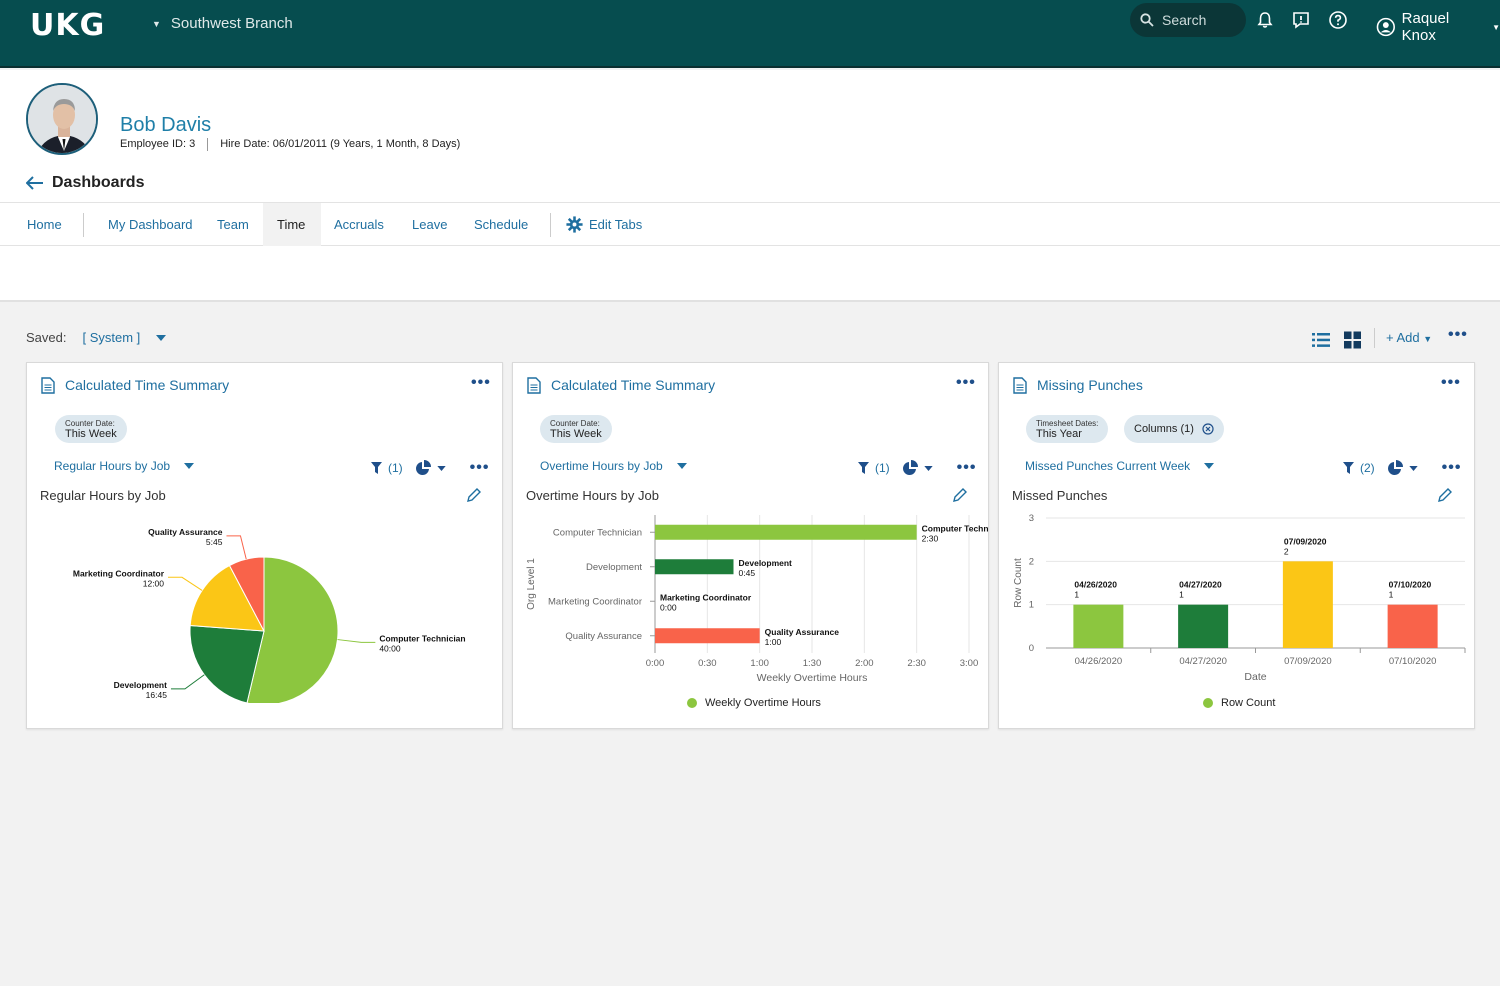 The width and height of the screenshot is (1500, 986). What do you see at coordinates (1321, 340) in the screenshot?
I see `list-view-icon` at bounding box center [1321, 340].